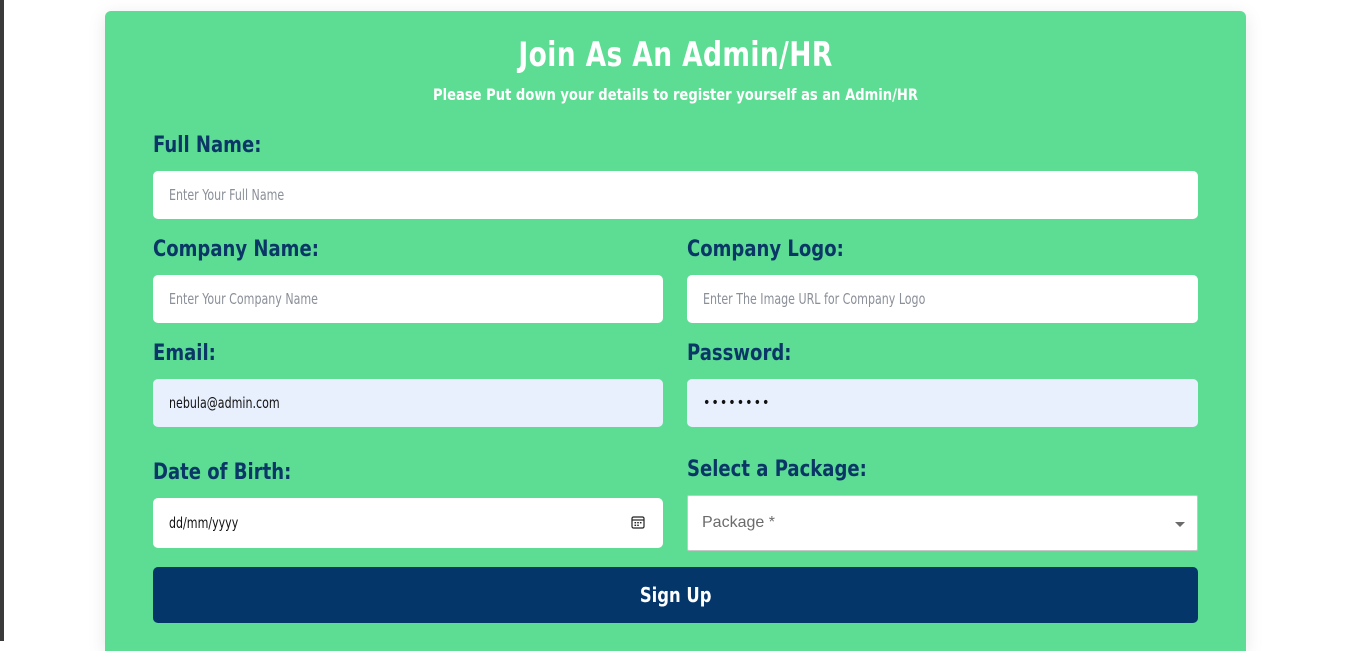 The height and width of the screenshot is (651, 1346). I want to click on company-logo-label: Company Logo:, so click(765, 249).